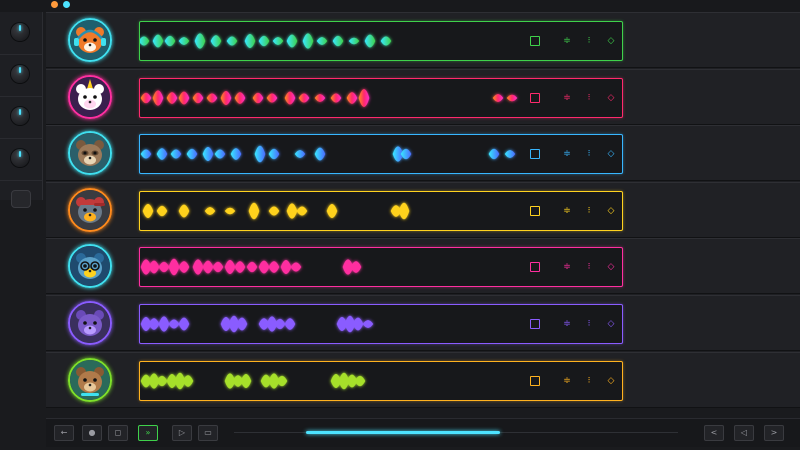 The width and height of the screenshot is (800, 450). Describe the element at coordinates (90, 209) in the screenshot. I see `duck-avatar-icon` at that location.